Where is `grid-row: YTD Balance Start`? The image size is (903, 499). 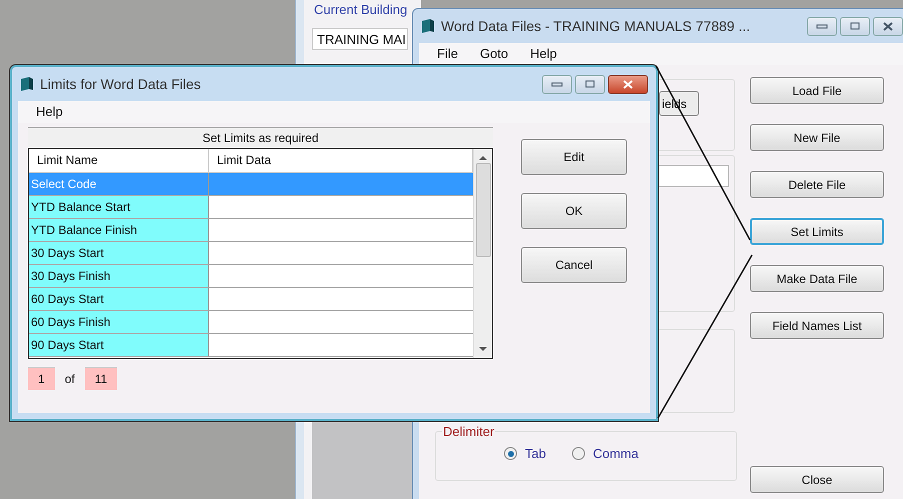 grid-row: YTD Balance Start is located at coordinates (251, 207).